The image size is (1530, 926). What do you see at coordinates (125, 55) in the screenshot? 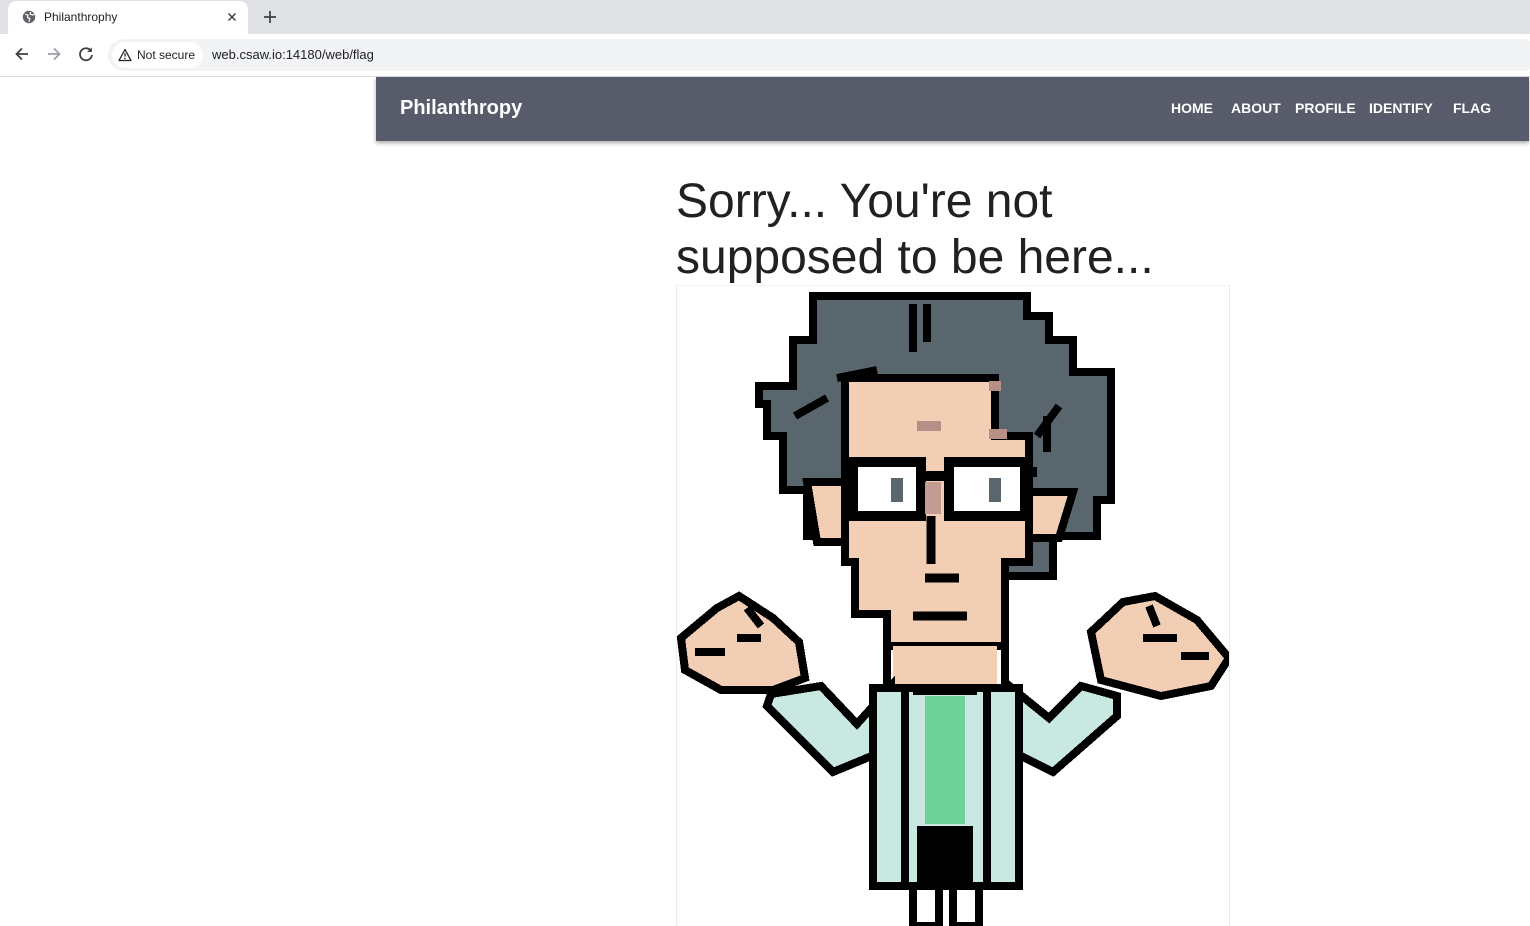
I see `warning-triangle-icon` at bounding box center [125, 55].